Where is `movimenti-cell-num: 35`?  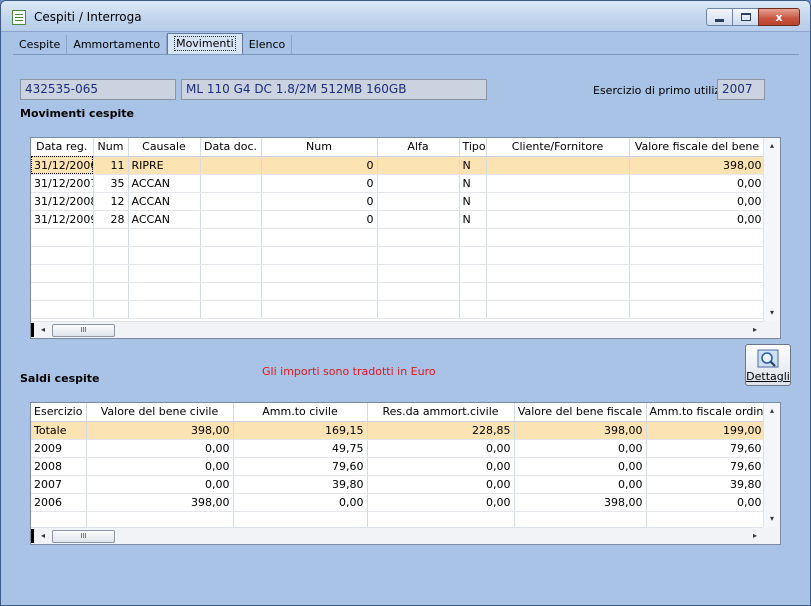 movimenti-cell-num: 35 is located at coordinates (111, 183).